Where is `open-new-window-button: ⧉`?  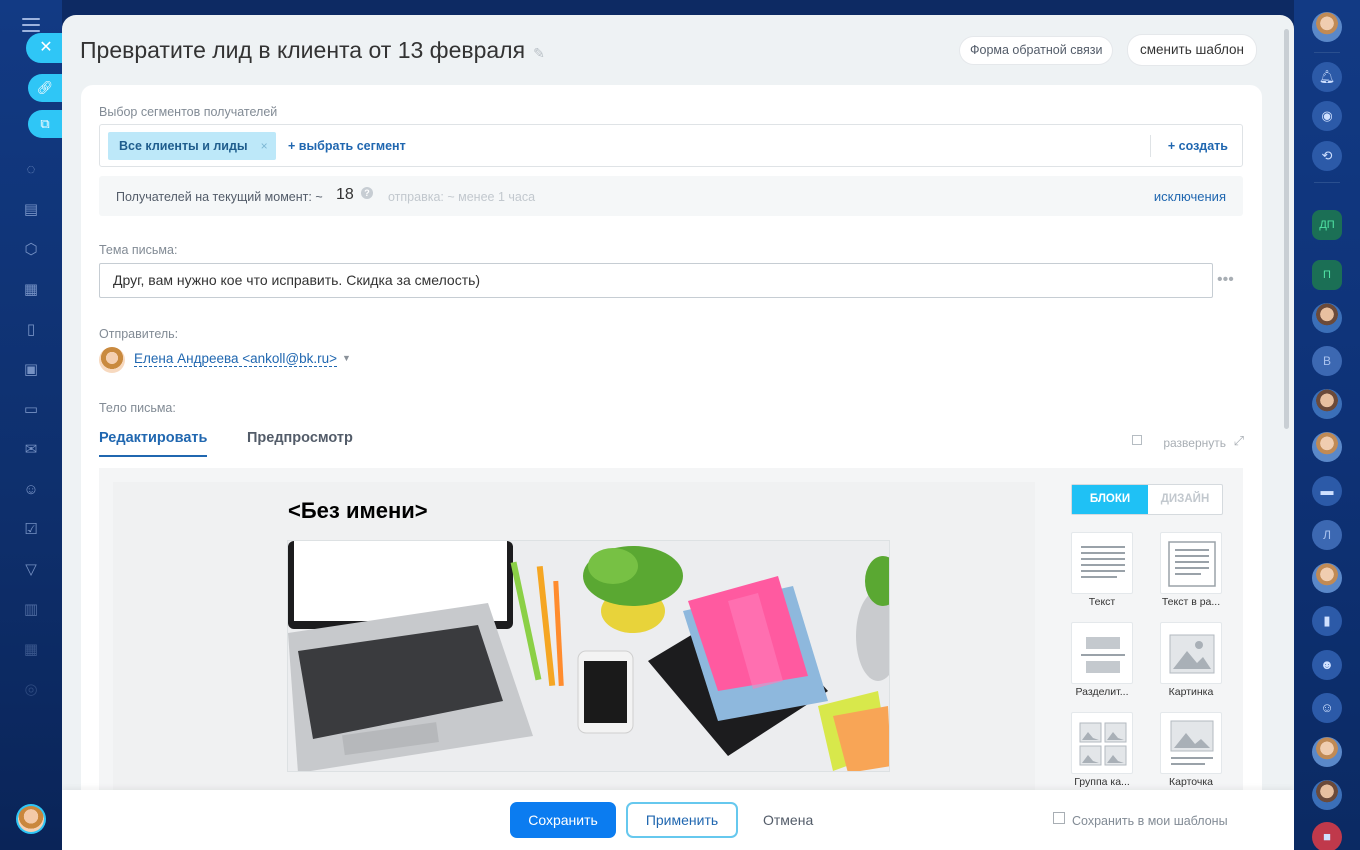 open-new-window-button: ⧉ is located at coordinates (45, 124).